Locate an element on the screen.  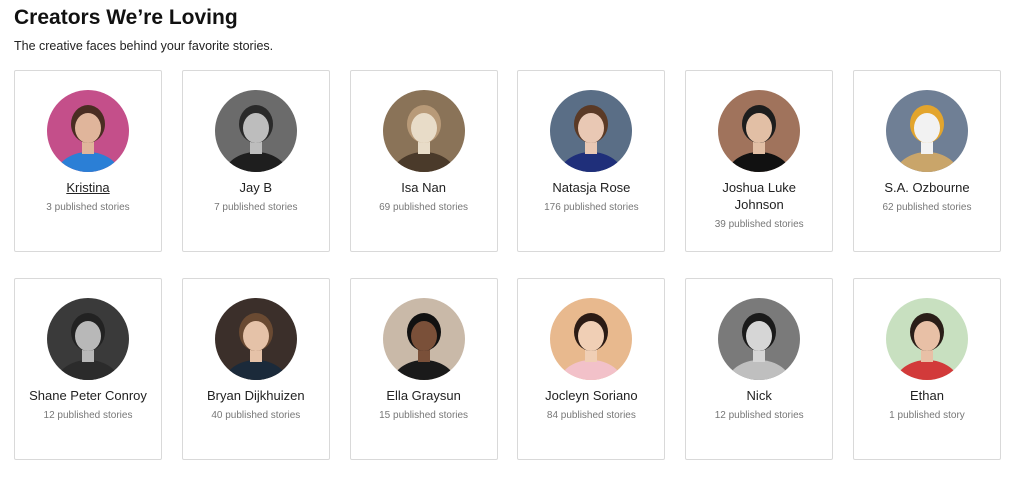
avatar-sa-ozbourne-icon is located at coordinates (926, 131).